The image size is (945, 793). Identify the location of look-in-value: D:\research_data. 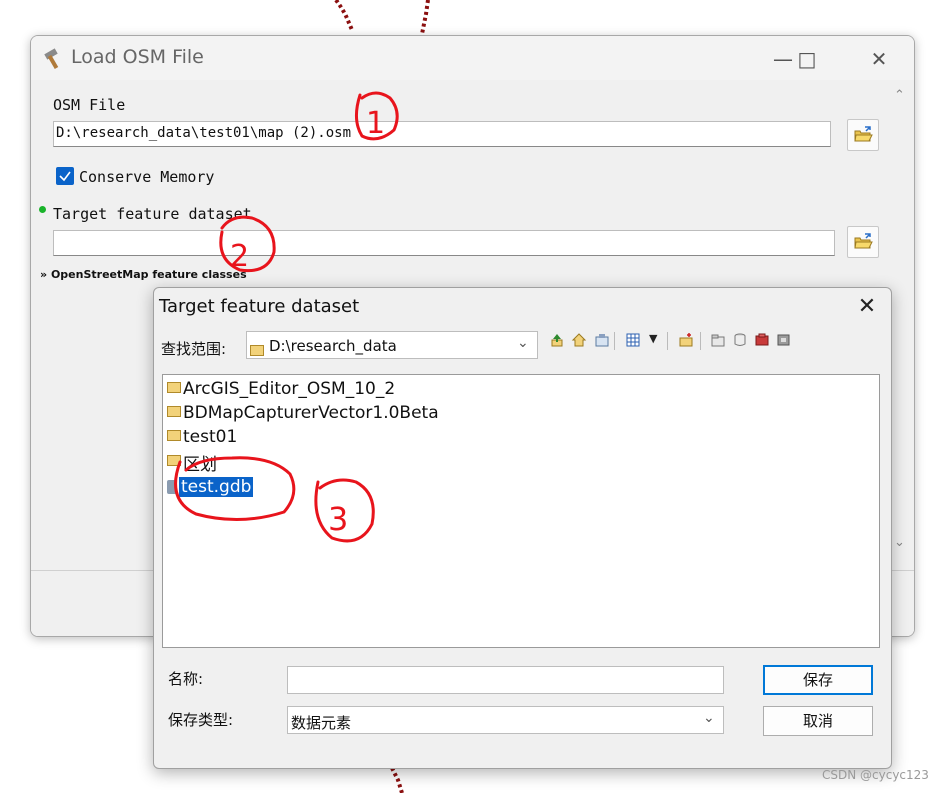
(333, 346).